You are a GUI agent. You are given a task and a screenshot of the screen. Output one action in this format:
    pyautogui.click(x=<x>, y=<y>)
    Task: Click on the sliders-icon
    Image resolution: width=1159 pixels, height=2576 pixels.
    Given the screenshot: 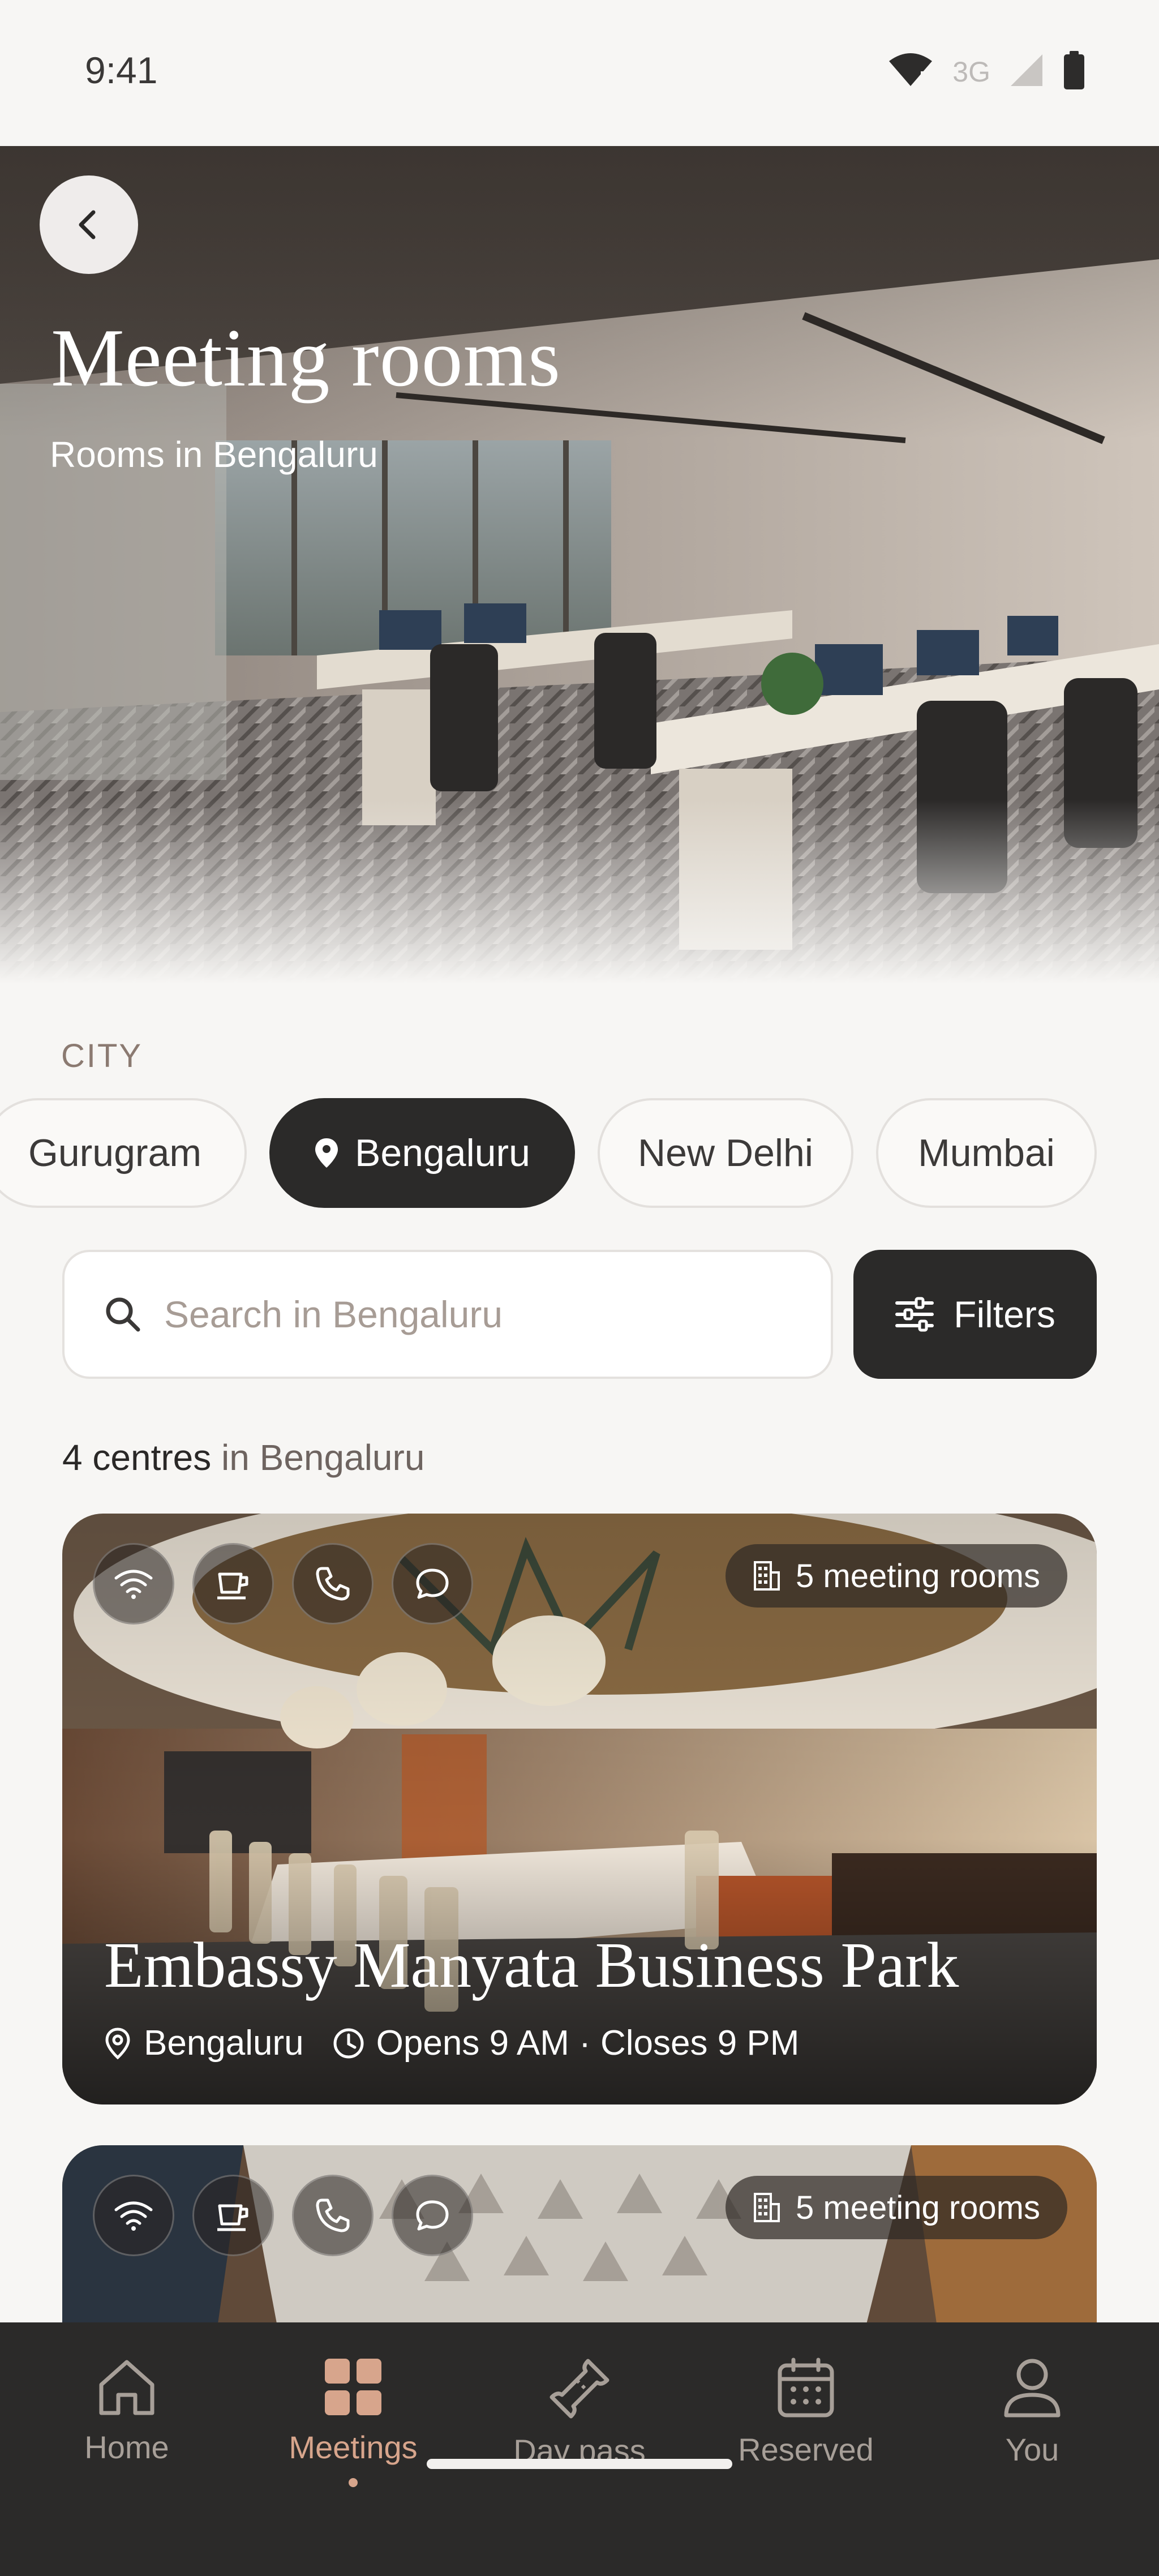 What is the action you would take?
    pyautogui.click(x=915, y=1314)
    